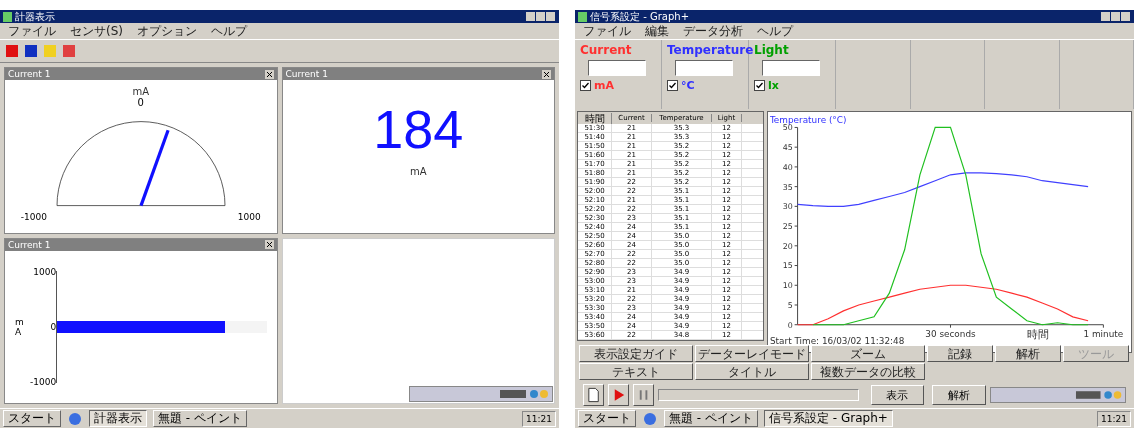 The image size is (1134, 428). Describe the element at coordinates (771, 50) in the screenshot. I see `sensor-name: Light` at that location.